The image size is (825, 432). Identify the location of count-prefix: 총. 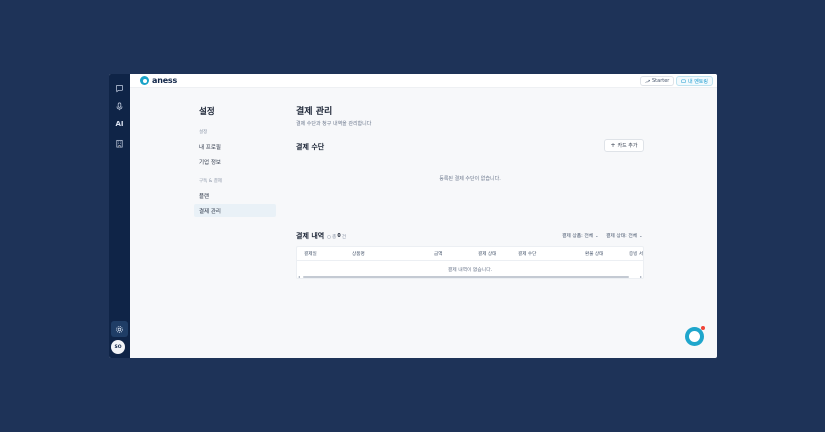
(334, 237).